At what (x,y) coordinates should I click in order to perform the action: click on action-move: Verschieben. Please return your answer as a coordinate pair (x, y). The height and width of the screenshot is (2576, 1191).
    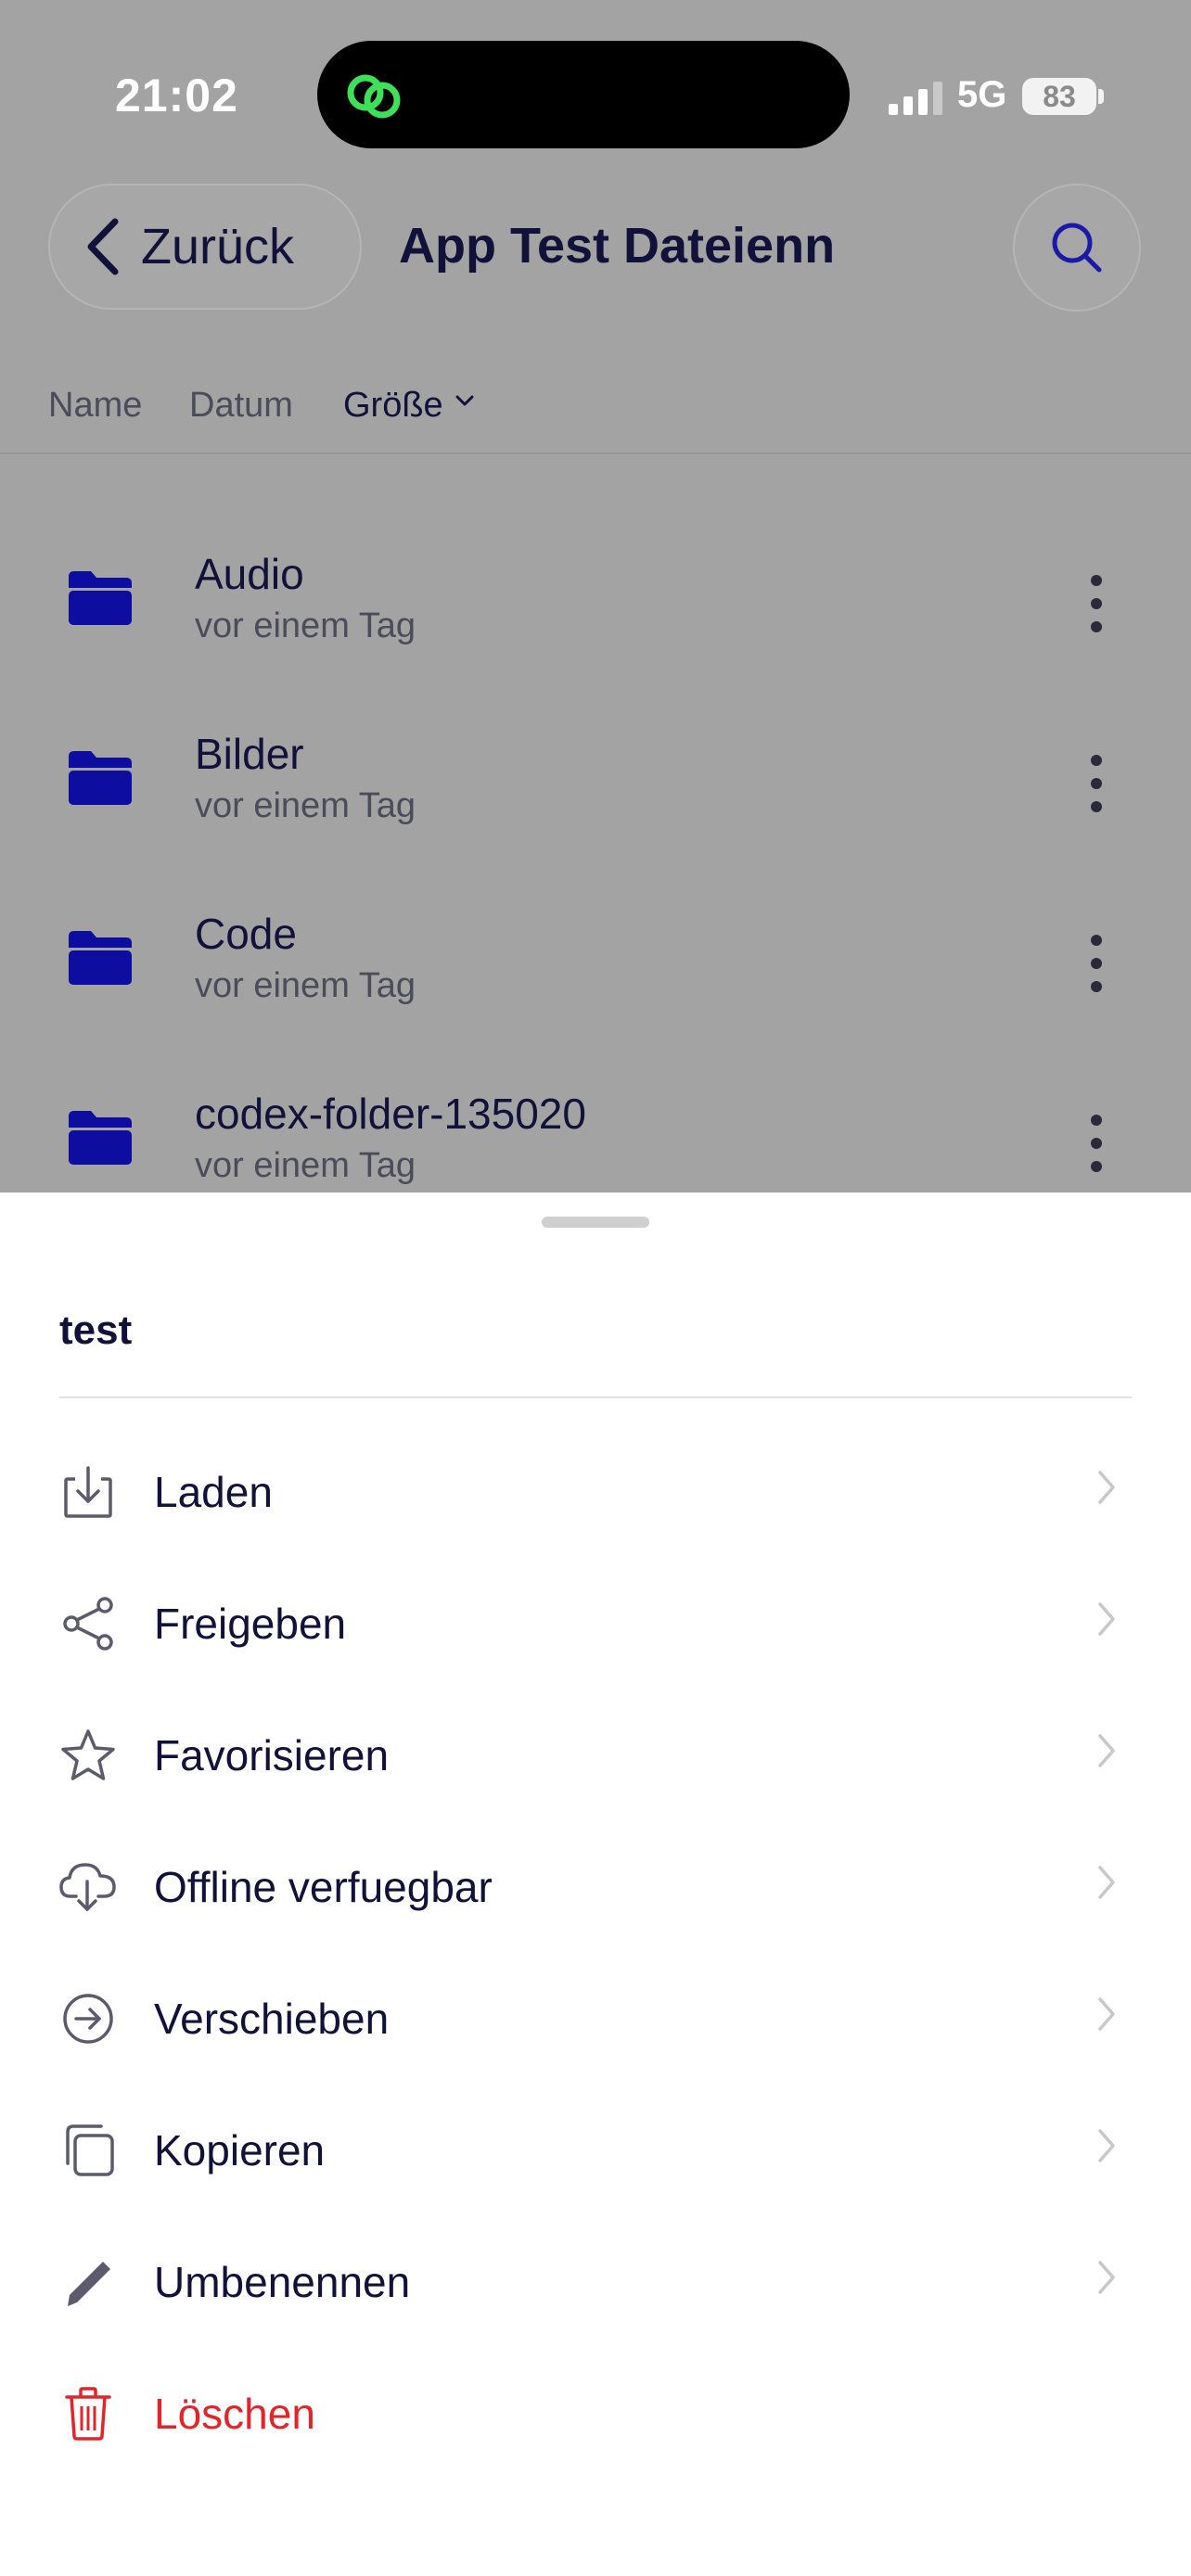
    Looking at the image, I should click on (595, 2019).